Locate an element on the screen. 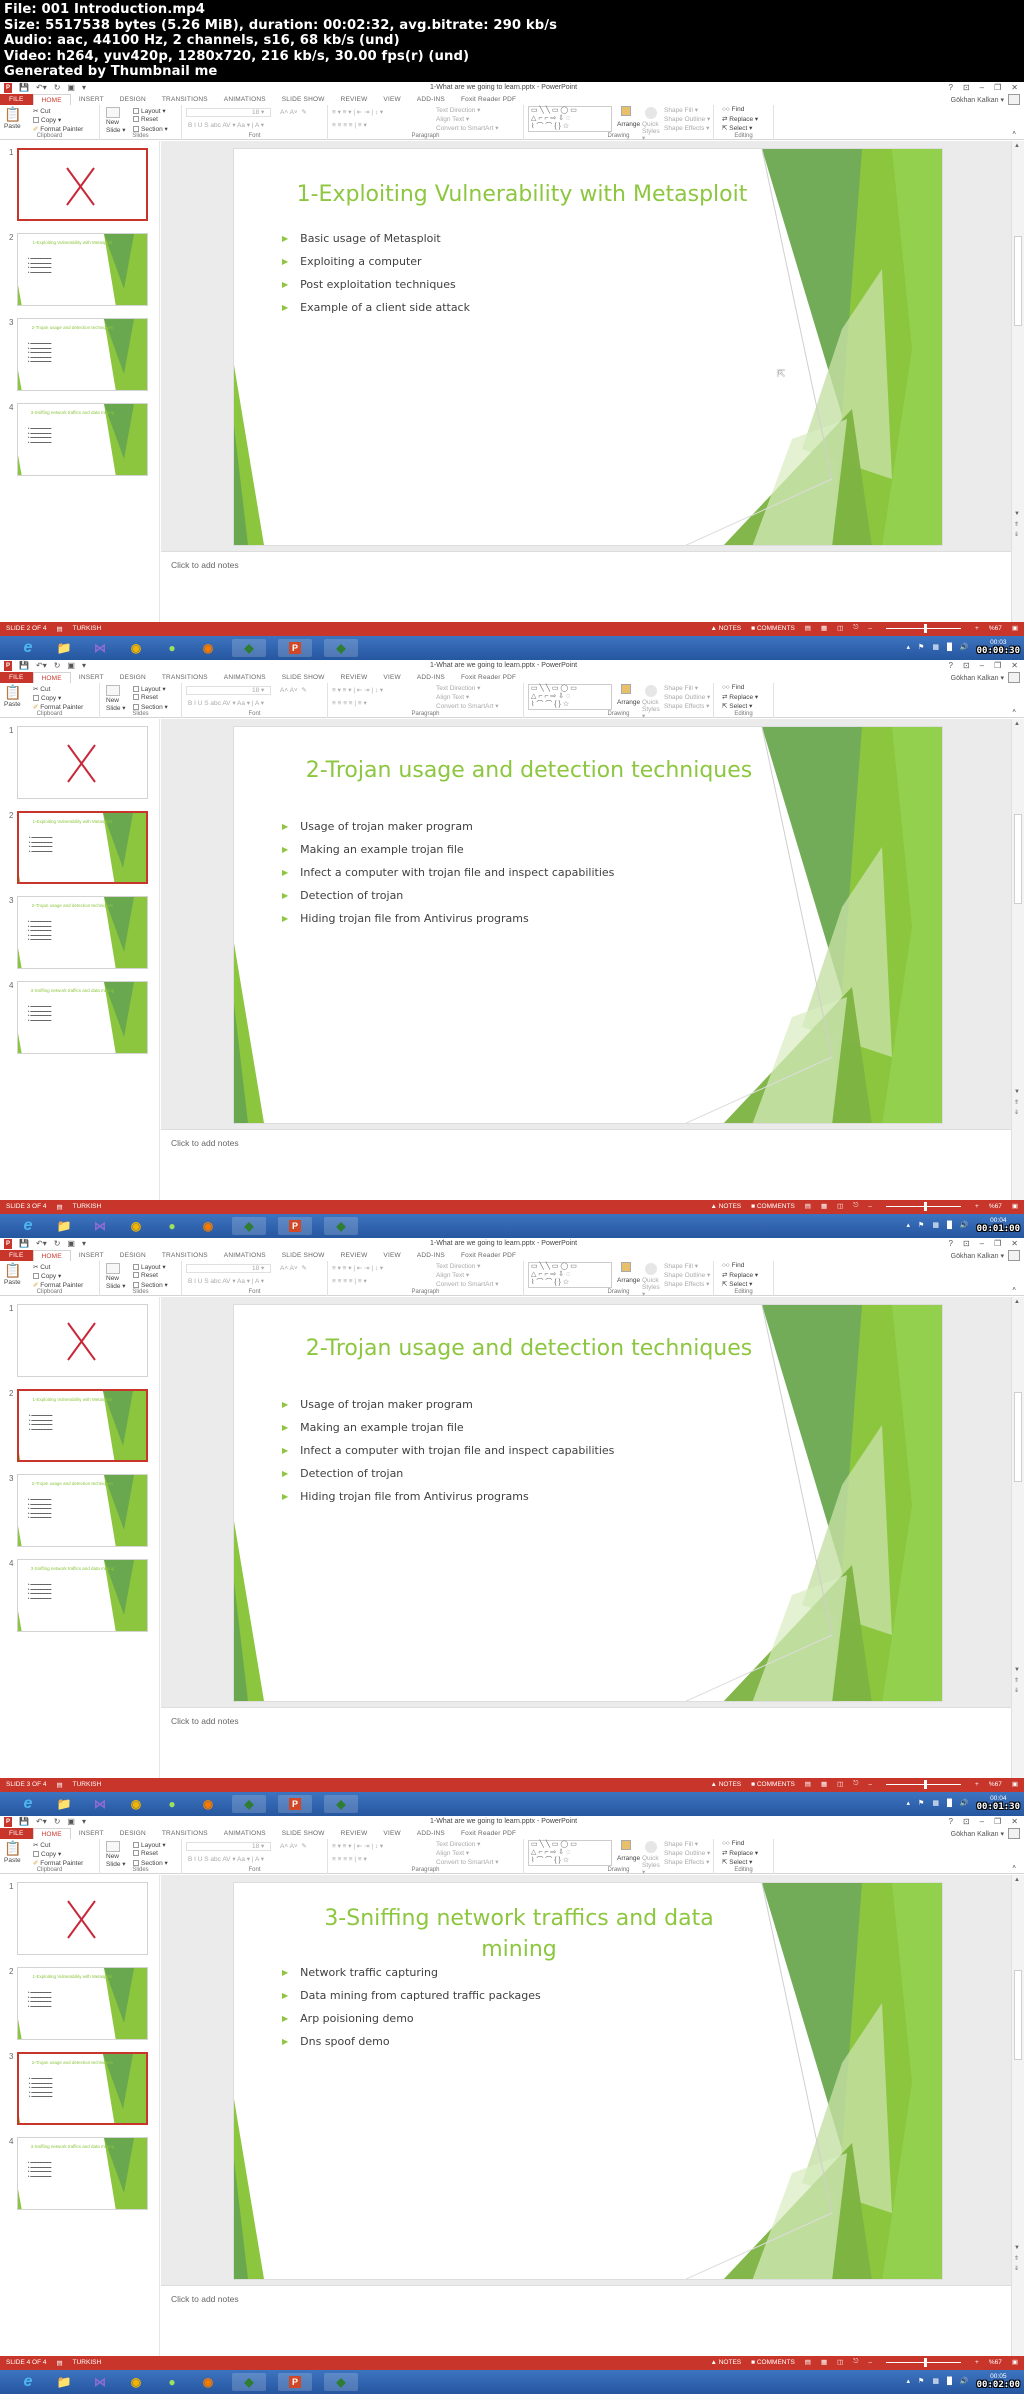  slide-title: 2-Trojan usage and detection techniques is located at coordinates (529, 1348).